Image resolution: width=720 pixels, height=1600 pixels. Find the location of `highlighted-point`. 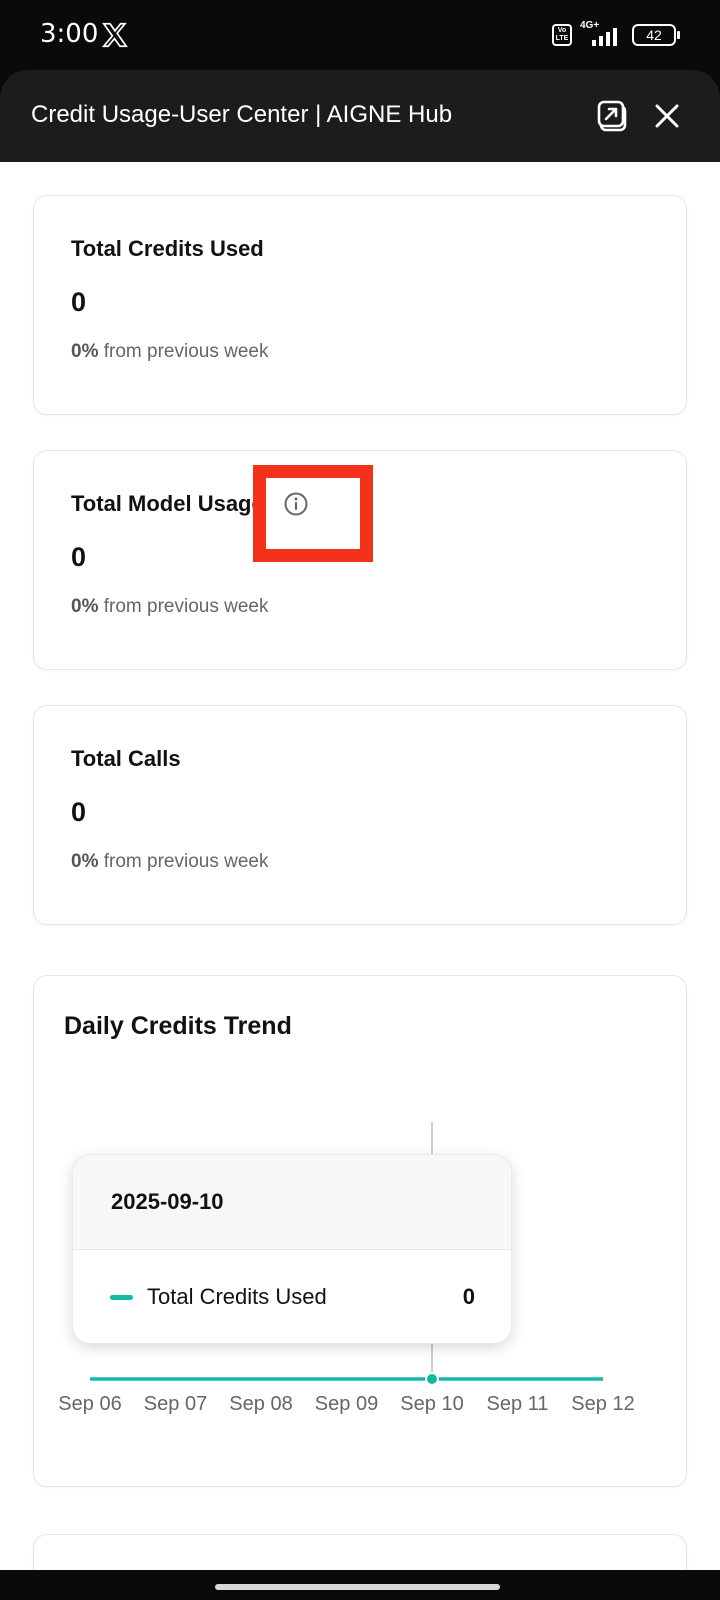

highlighted-point is located at coordinates (432, 1379).